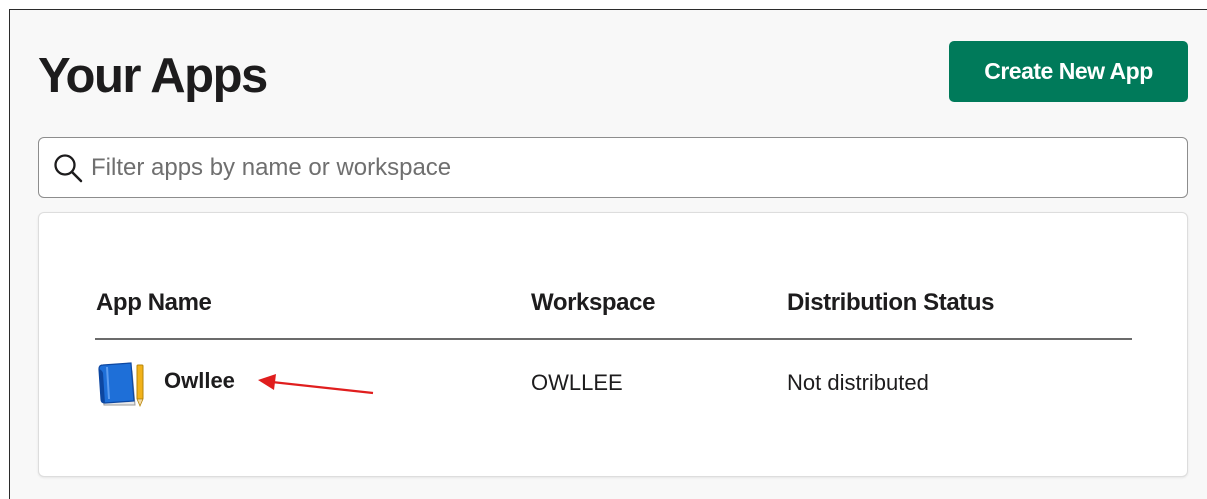 The height and width of the screenshot is (499, 1207). Describe the element at coordinates (199, 381) in the screenshot. I see `app-name-link: Owllee` at that location.